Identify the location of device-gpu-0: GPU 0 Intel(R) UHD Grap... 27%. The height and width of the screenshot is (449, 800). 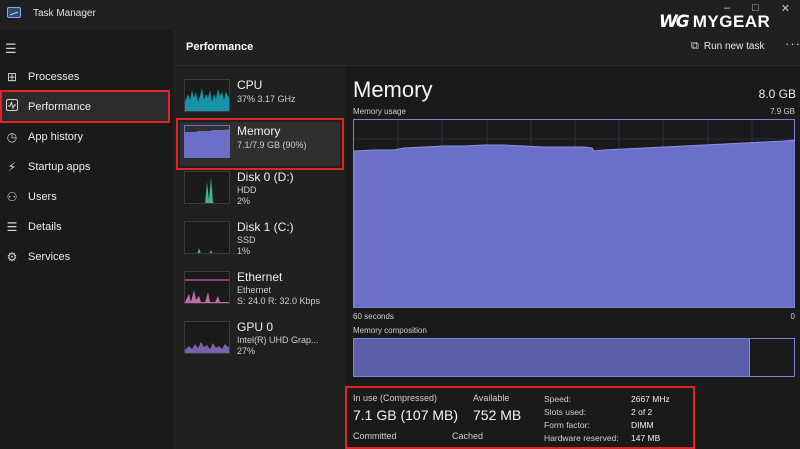
(260, 340).